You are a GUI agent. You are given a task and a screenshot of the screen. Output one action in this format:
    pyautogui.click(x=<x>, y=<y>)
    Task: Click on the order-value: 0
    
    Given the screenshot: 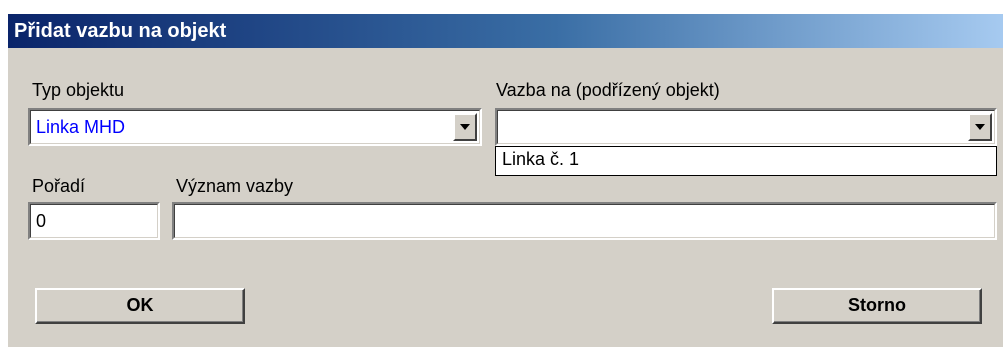 What is the action you would take?
    pyautogui.click(x=41, y=221)
    